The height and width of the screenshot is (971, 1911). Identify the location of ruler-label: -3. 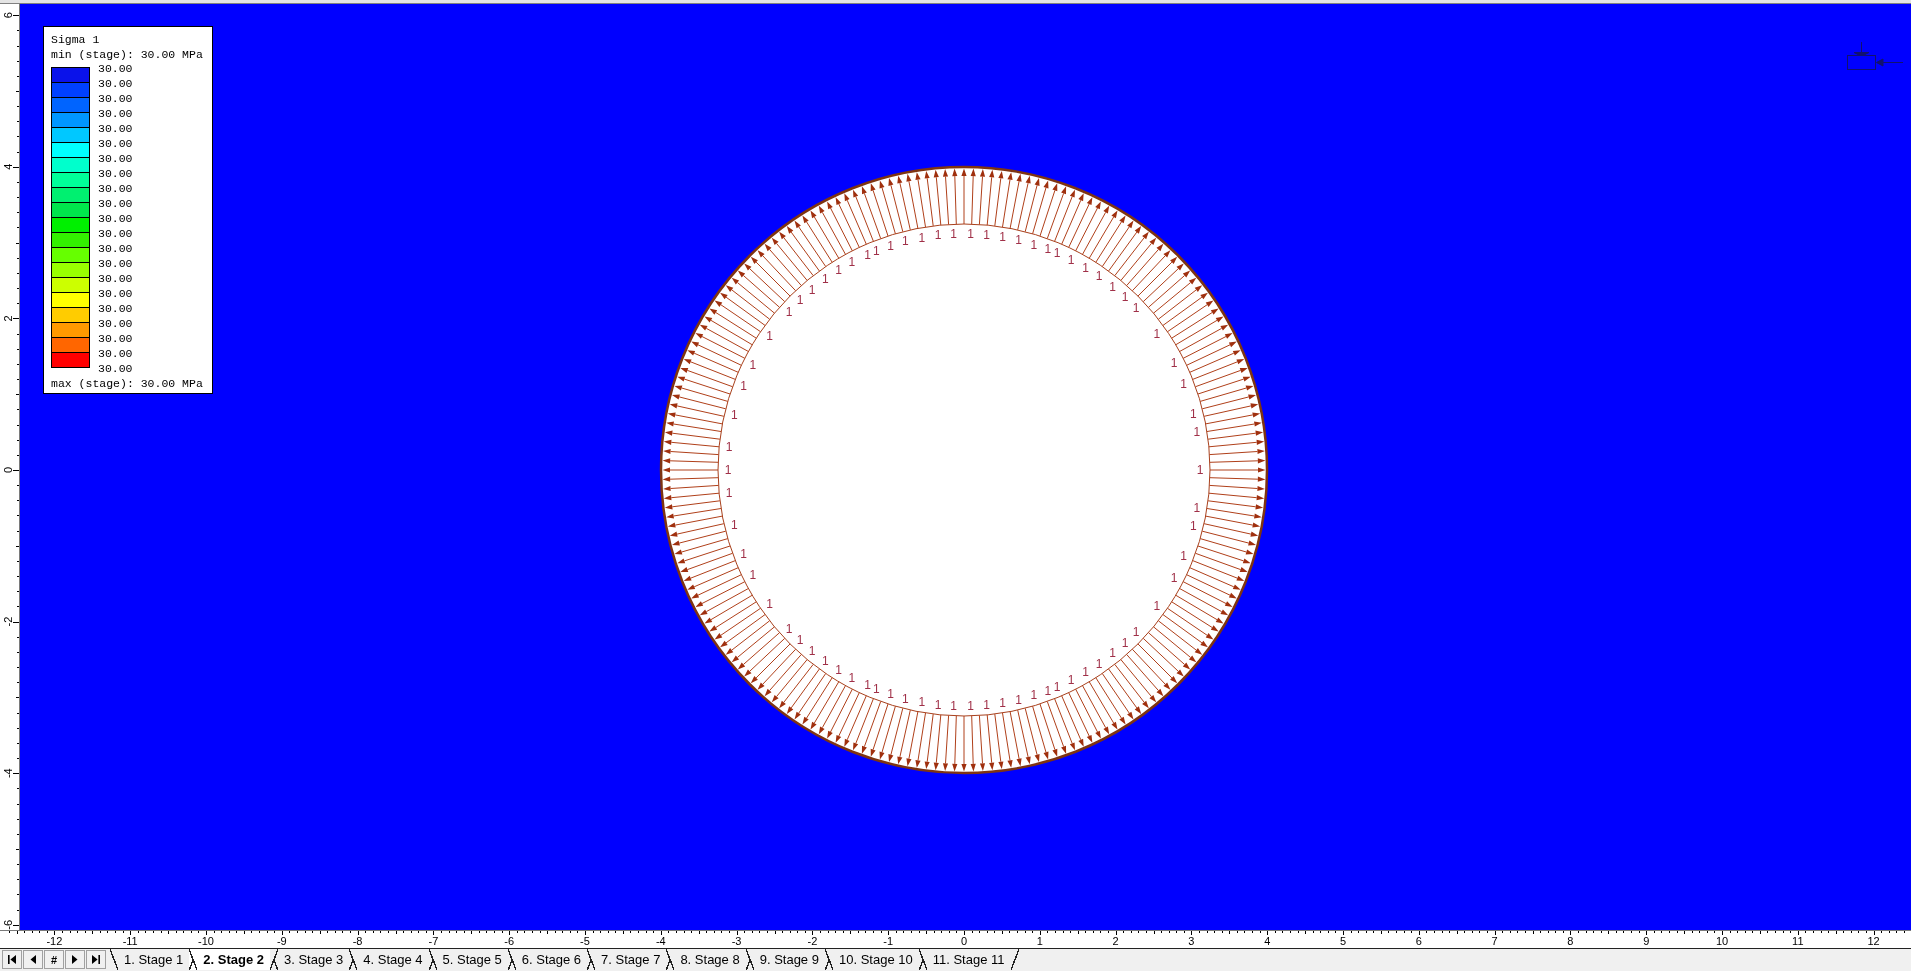
(736, 941).